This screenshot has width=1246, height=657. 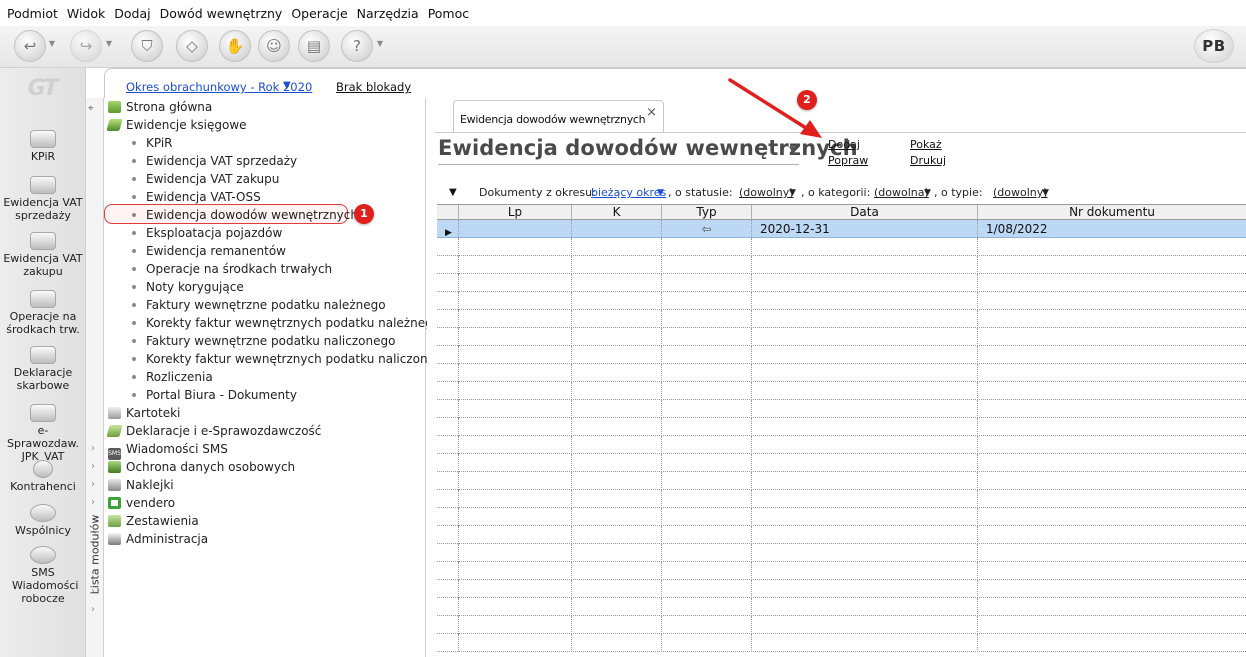 What do you see at coordinates (182, 197) in the screenshot?
I see `tree-item-vat-oss: Ewidencja VAT-OSS` at bounding box center [182, 197].